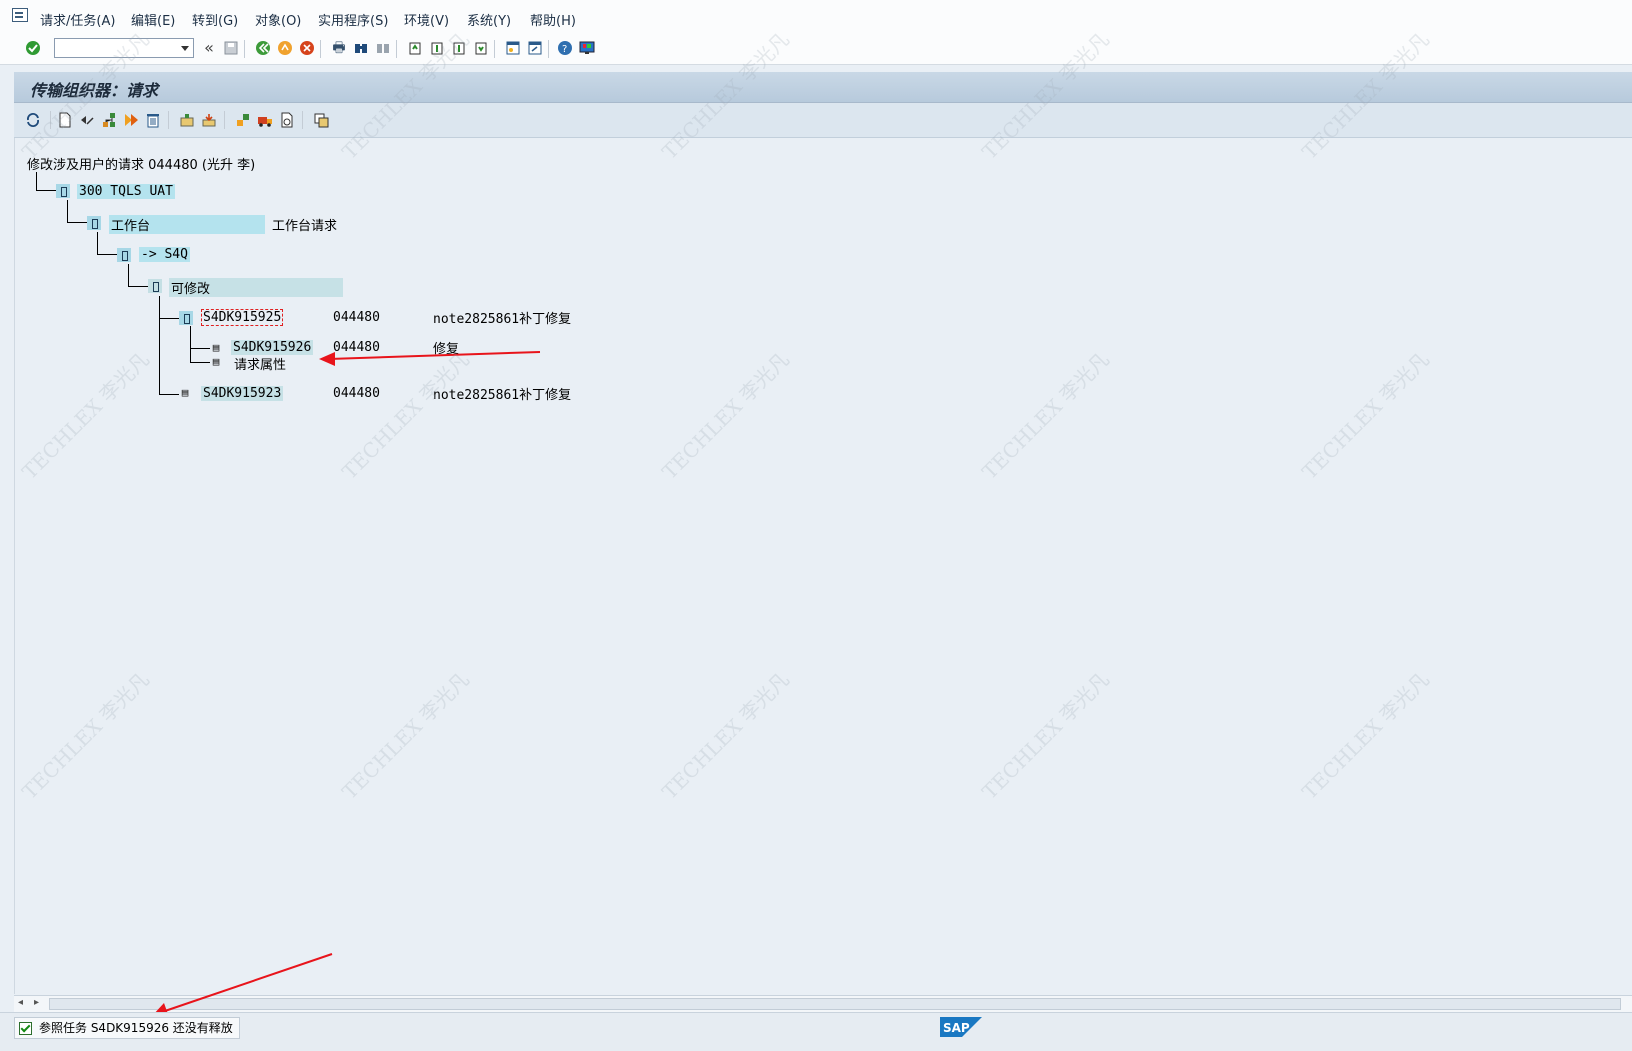 This screenshot has height=1051, width=1632. What do you see at coordinates (185, 48) in the screenshot?
I see `chevron-down-icon` at bounding box center [185, 48].